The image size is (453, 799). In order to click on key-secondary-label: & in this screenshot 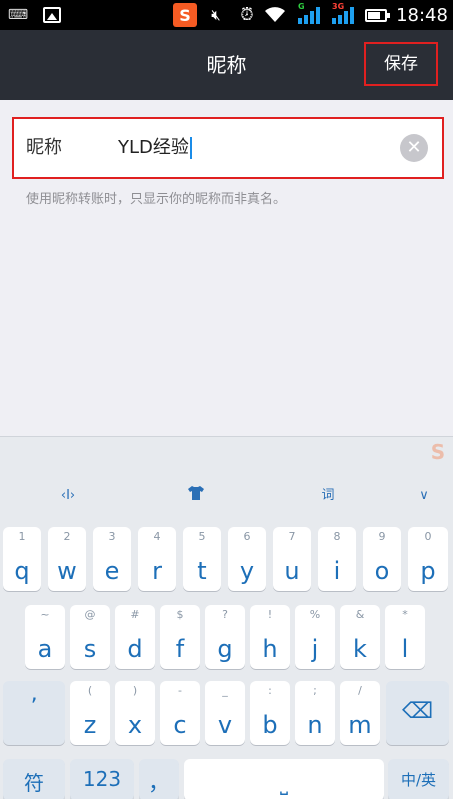, I will do `click(360, 614)`.